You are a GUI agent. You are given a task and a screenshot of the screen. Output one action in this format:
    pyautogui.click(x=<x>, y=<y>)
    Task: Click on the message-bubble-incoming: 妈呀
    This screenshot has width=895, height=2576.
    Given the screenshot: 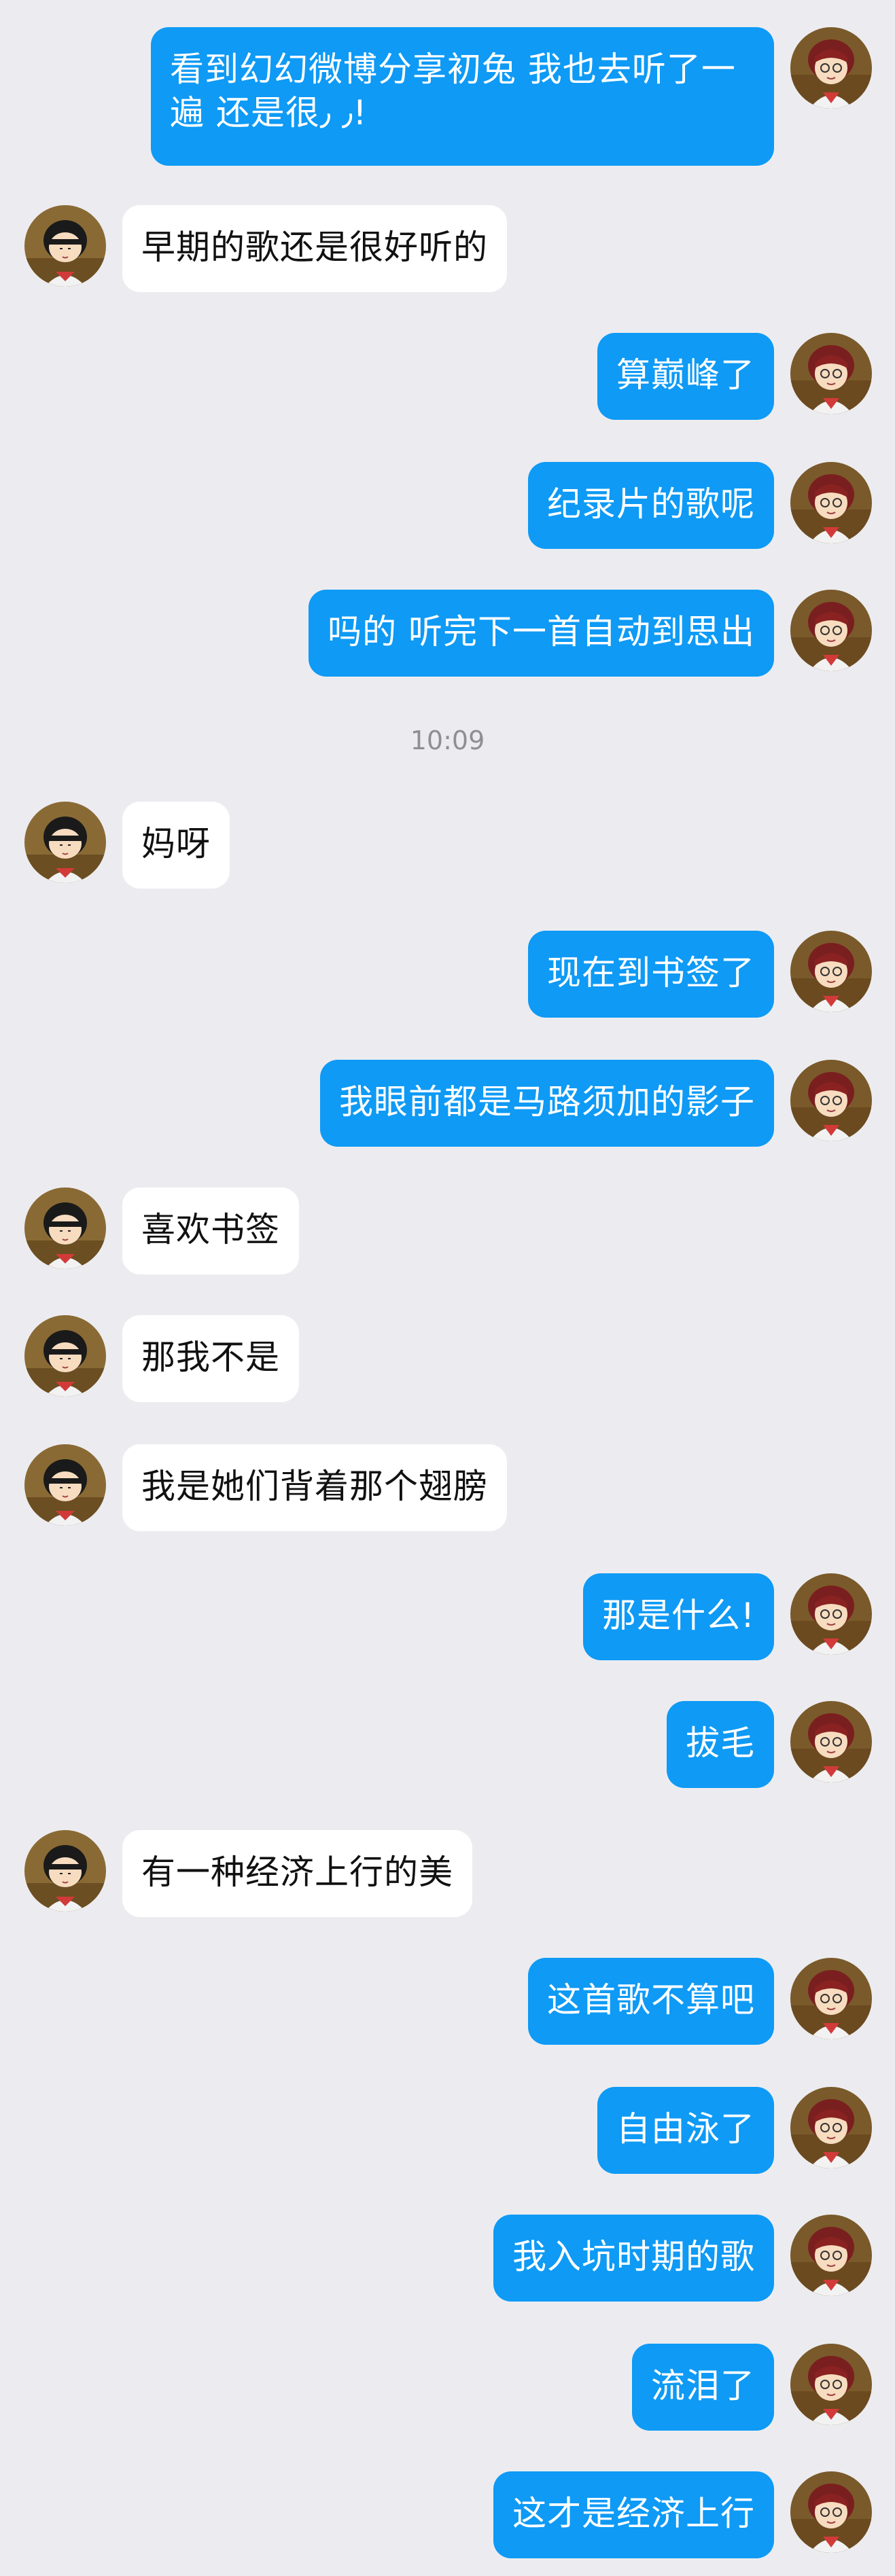 What is the action you would take?
    pyautogui.click(x=176, y=845)
    